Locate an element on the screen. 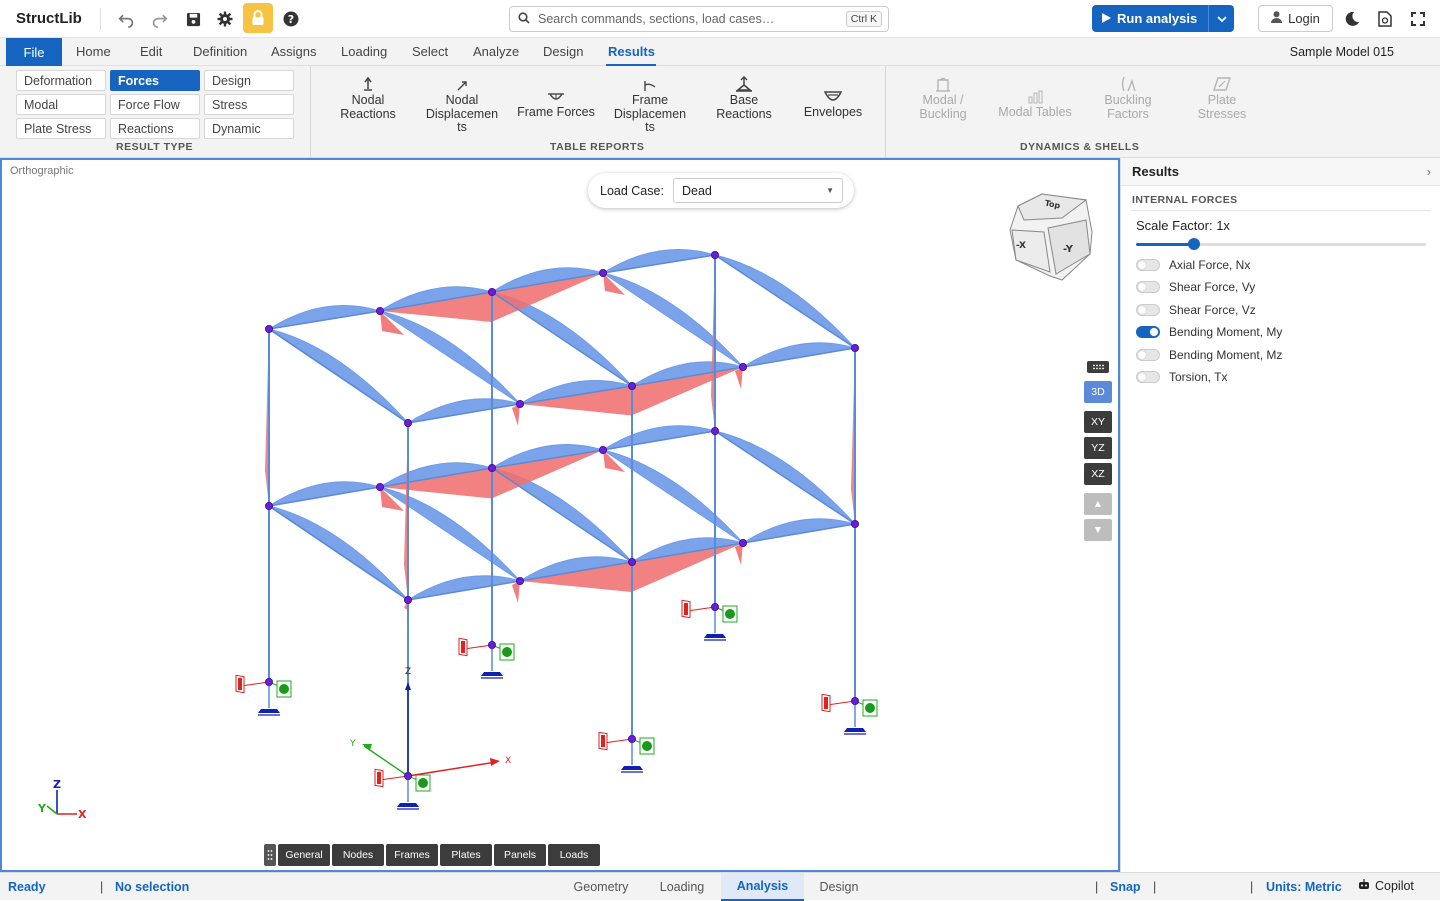 Image resolution: width=1440 pixels, height=901 pixels. level-down-icon: ▼ is located at coordinates (1098, 530).